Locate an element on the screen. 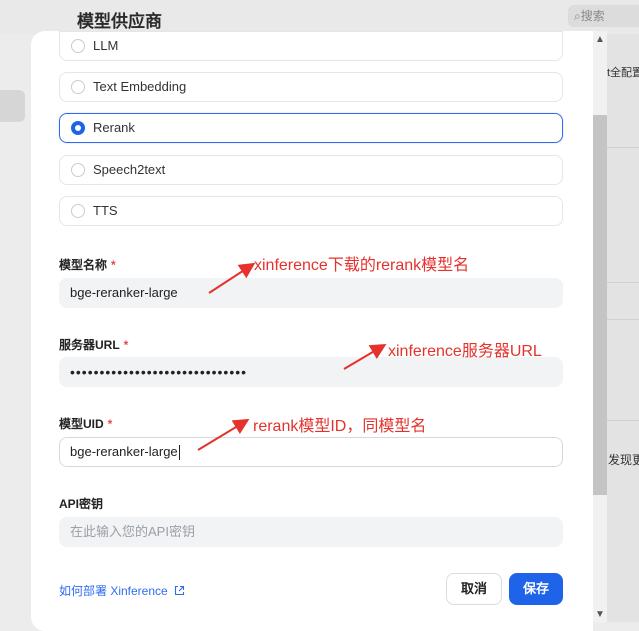 Image resolution: width=639 pixels, height=631 pixels. annotation-model-uid: rerank模型ID，同模型名 is located at coordinates (340, 426).